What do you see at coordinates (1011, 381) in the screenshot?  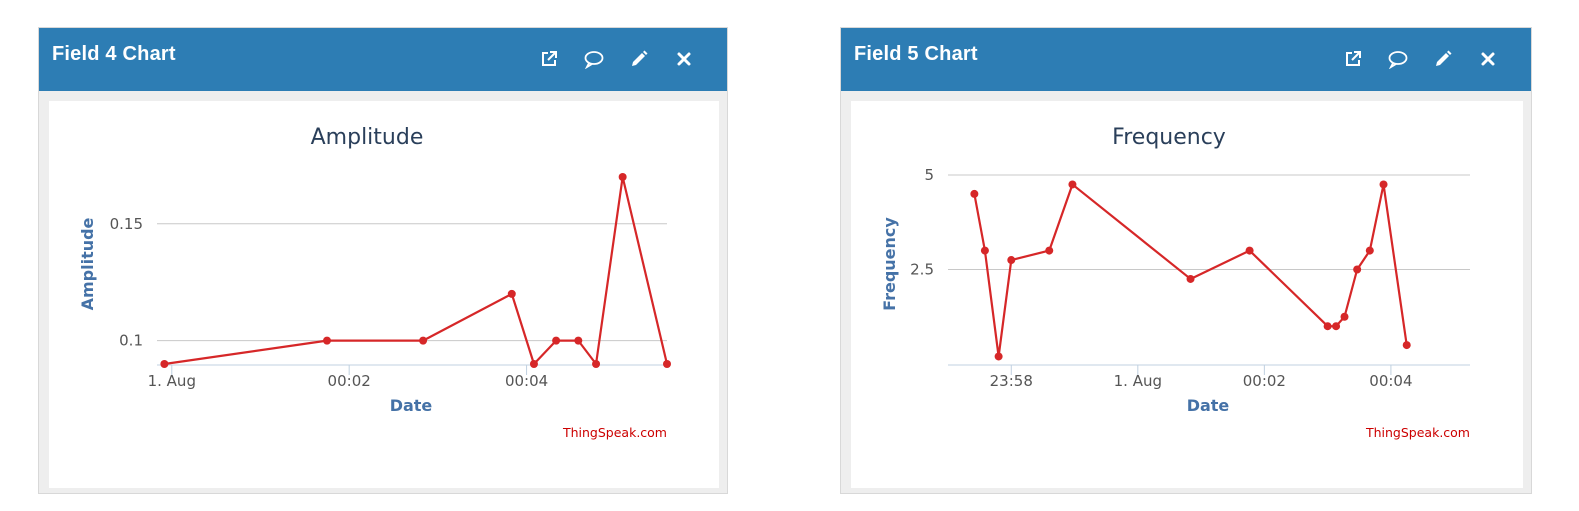 I see `x-tick-label: 23:58` at bounding box center [1011, 381].